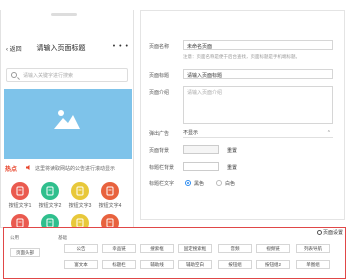 The image size is (350, 280). What do you see at coordinates (61, 48) in the screenshot?
I see `page-title: 请输入页面标题` at bounding box center [61, 48].